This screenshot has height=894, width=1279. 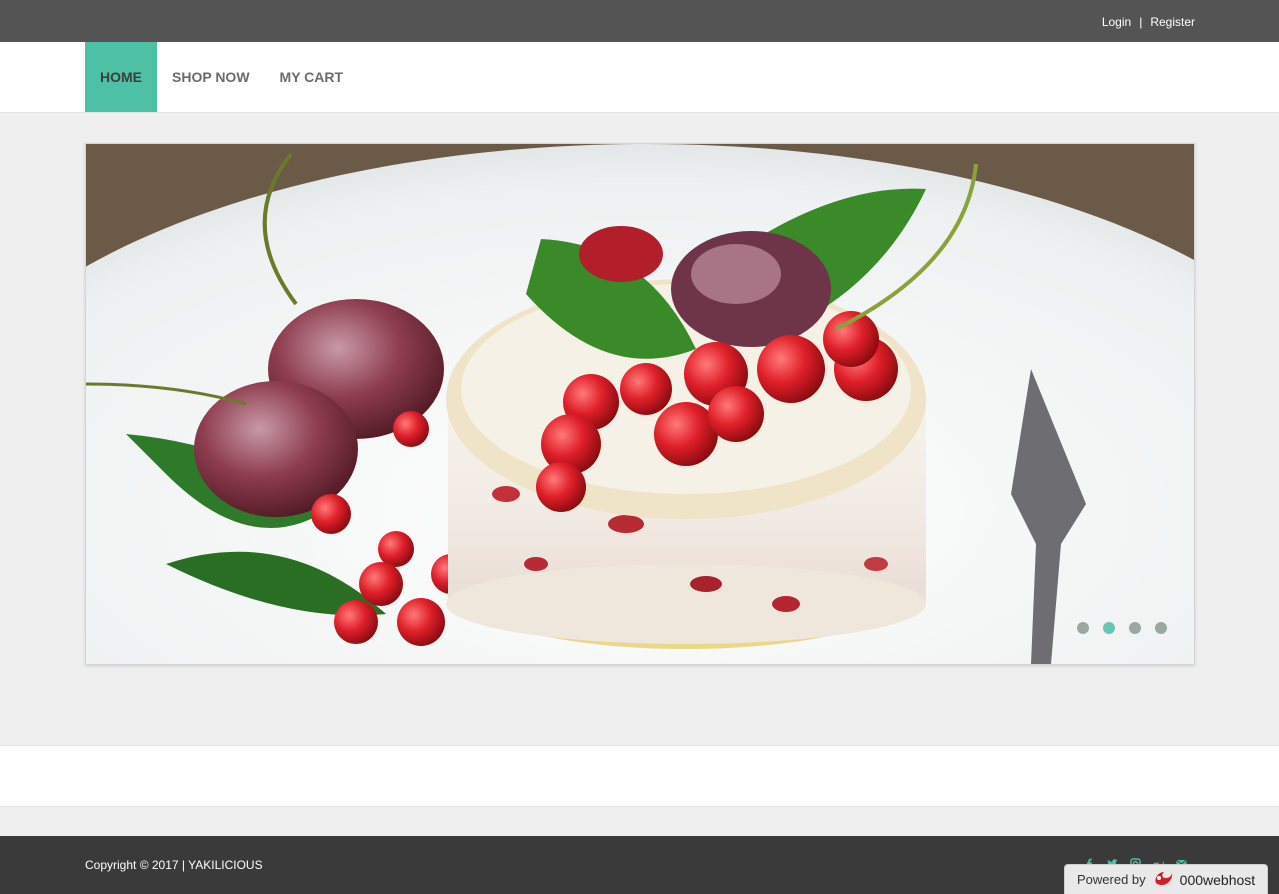 I want to click on login-link: Login, so click(x=1116, y=22).